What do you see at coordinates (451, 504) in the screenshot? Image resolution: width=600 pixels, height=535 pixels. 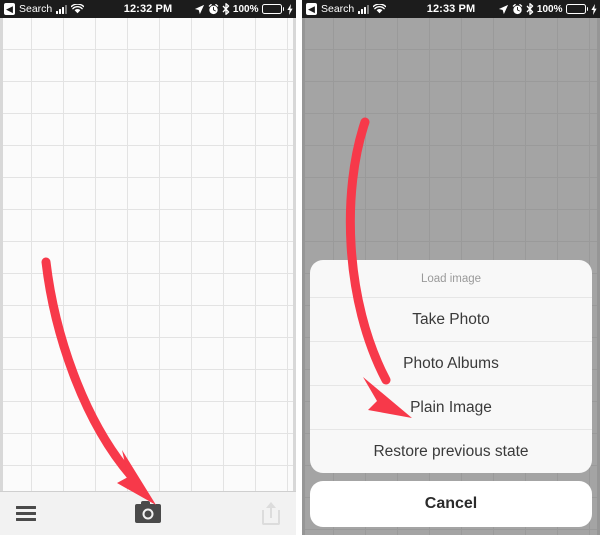 I see `cancel-button: Cancel` at bounding box center [451, 504].